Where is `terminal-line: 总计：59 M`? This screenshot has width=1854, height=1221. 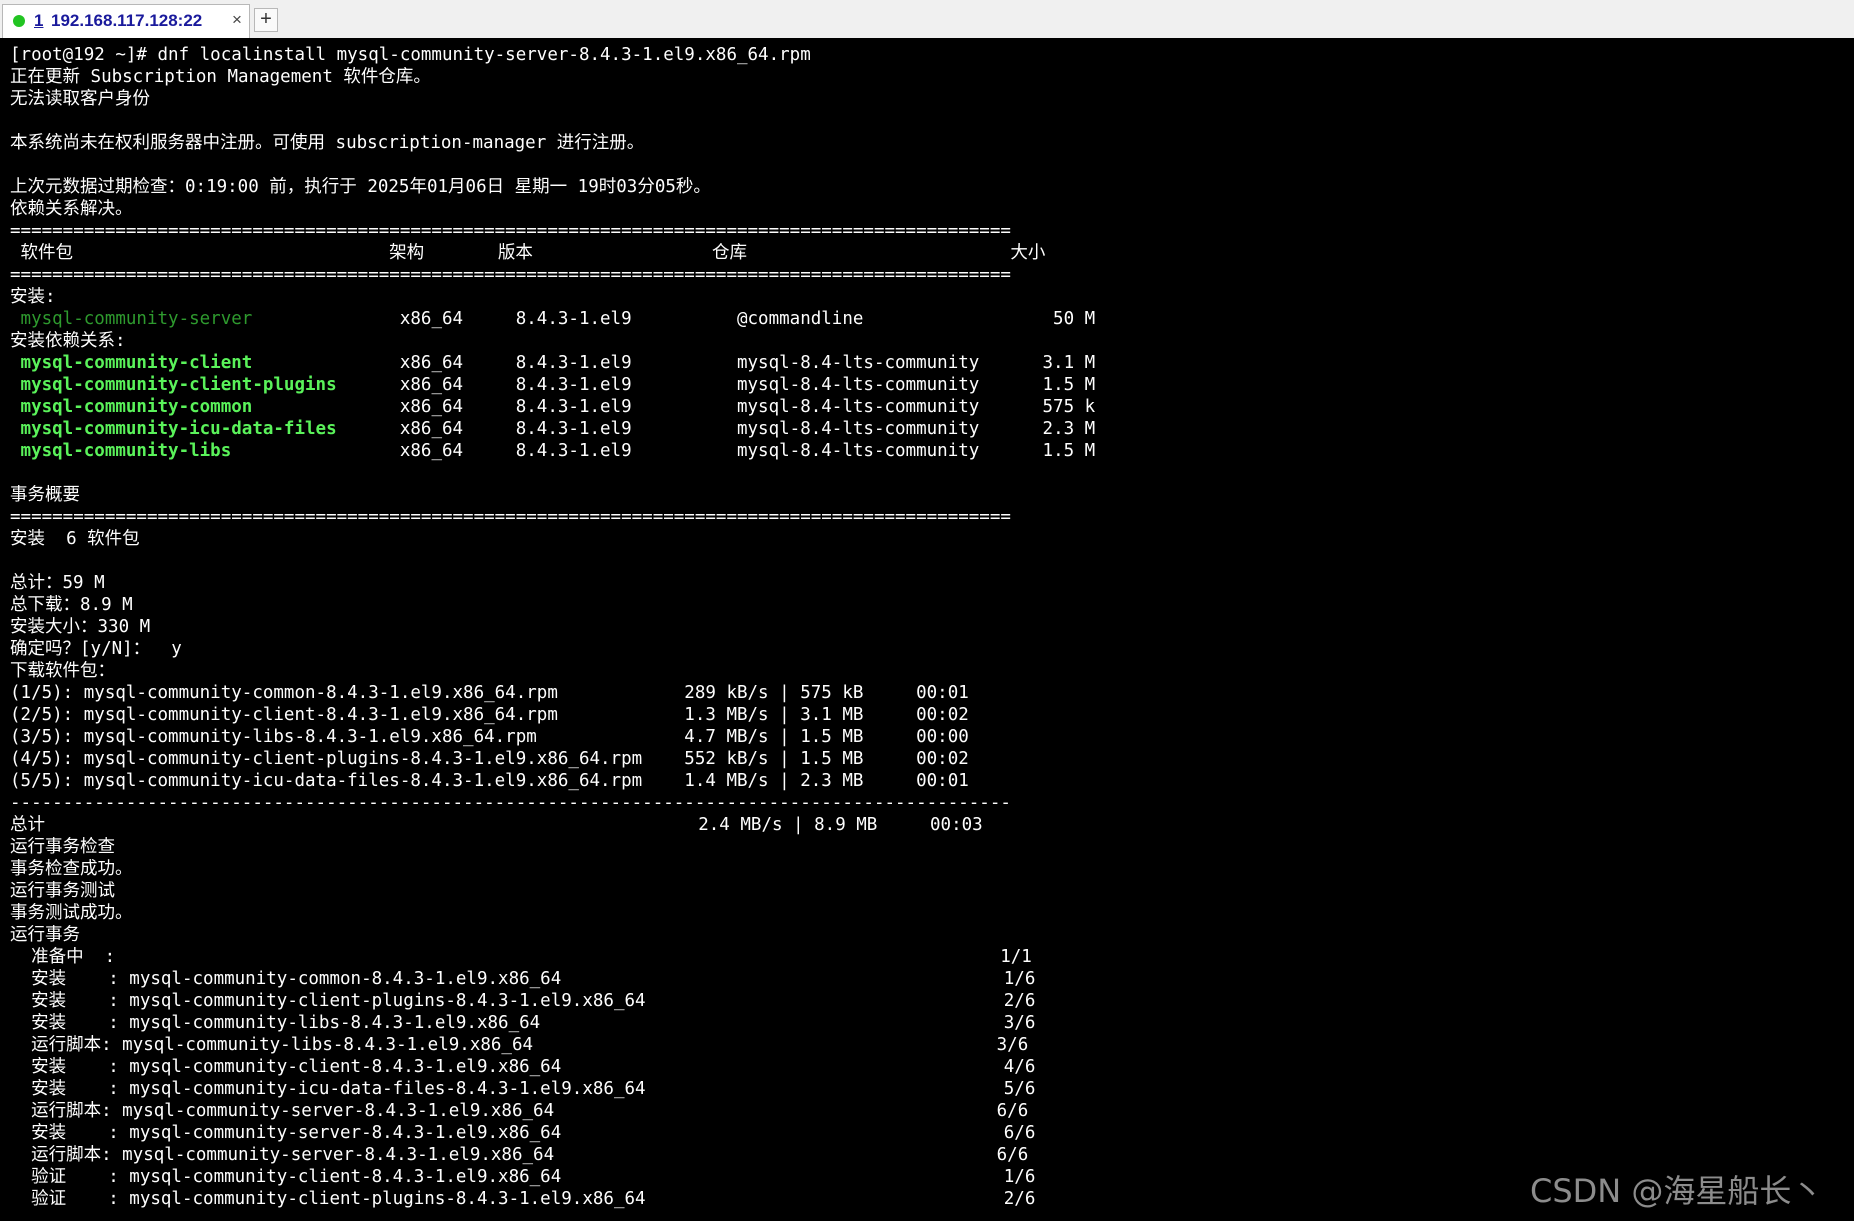 terminal-line: 总计：59 M is located at coordinates (57, 583).